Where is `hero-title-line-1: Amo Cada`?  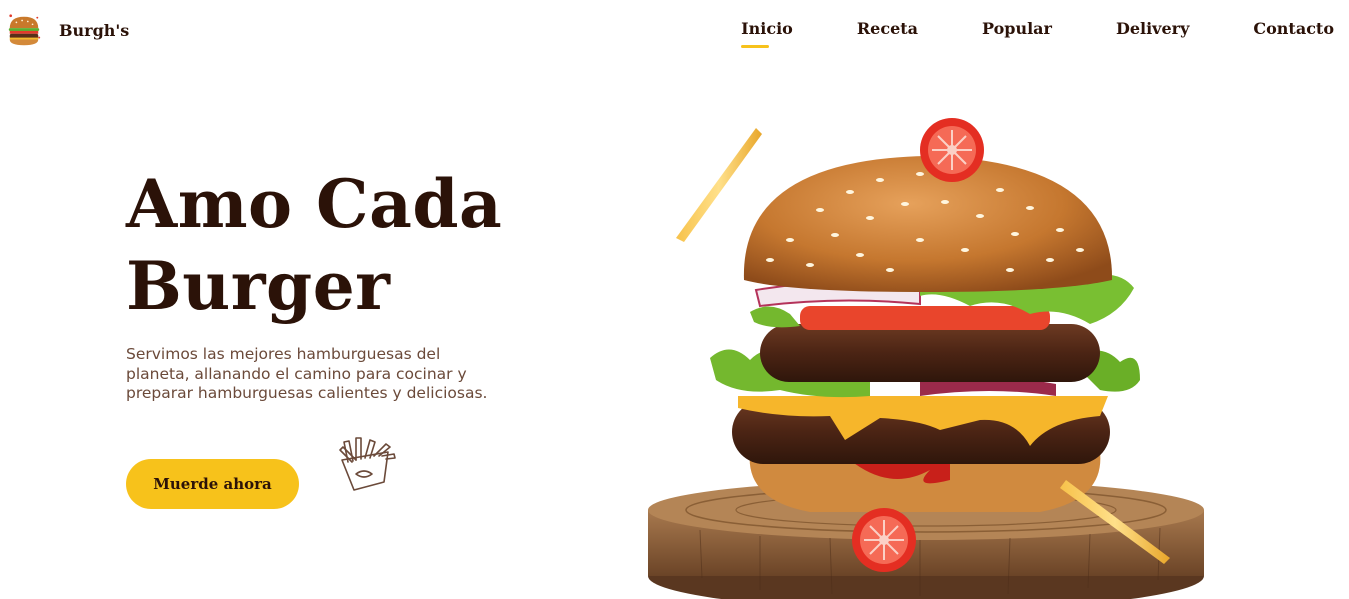
hero-title-line-1: Amo Cada is located at coordinates (314, 204).